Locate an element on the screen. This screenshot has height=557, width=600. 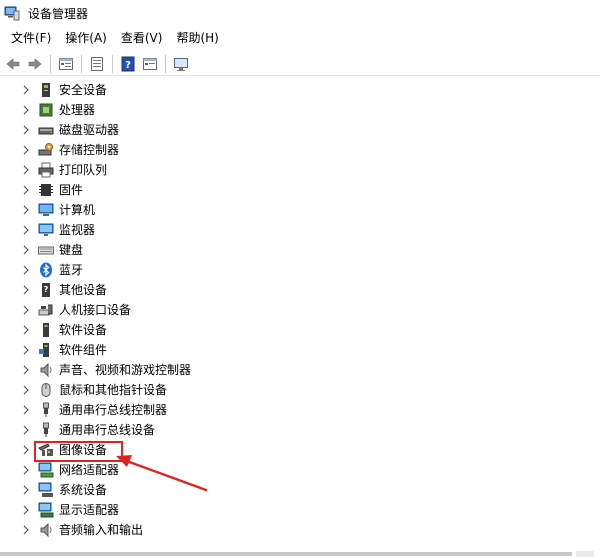
horizontal-scrollbar is located at coordinates (300, 554).